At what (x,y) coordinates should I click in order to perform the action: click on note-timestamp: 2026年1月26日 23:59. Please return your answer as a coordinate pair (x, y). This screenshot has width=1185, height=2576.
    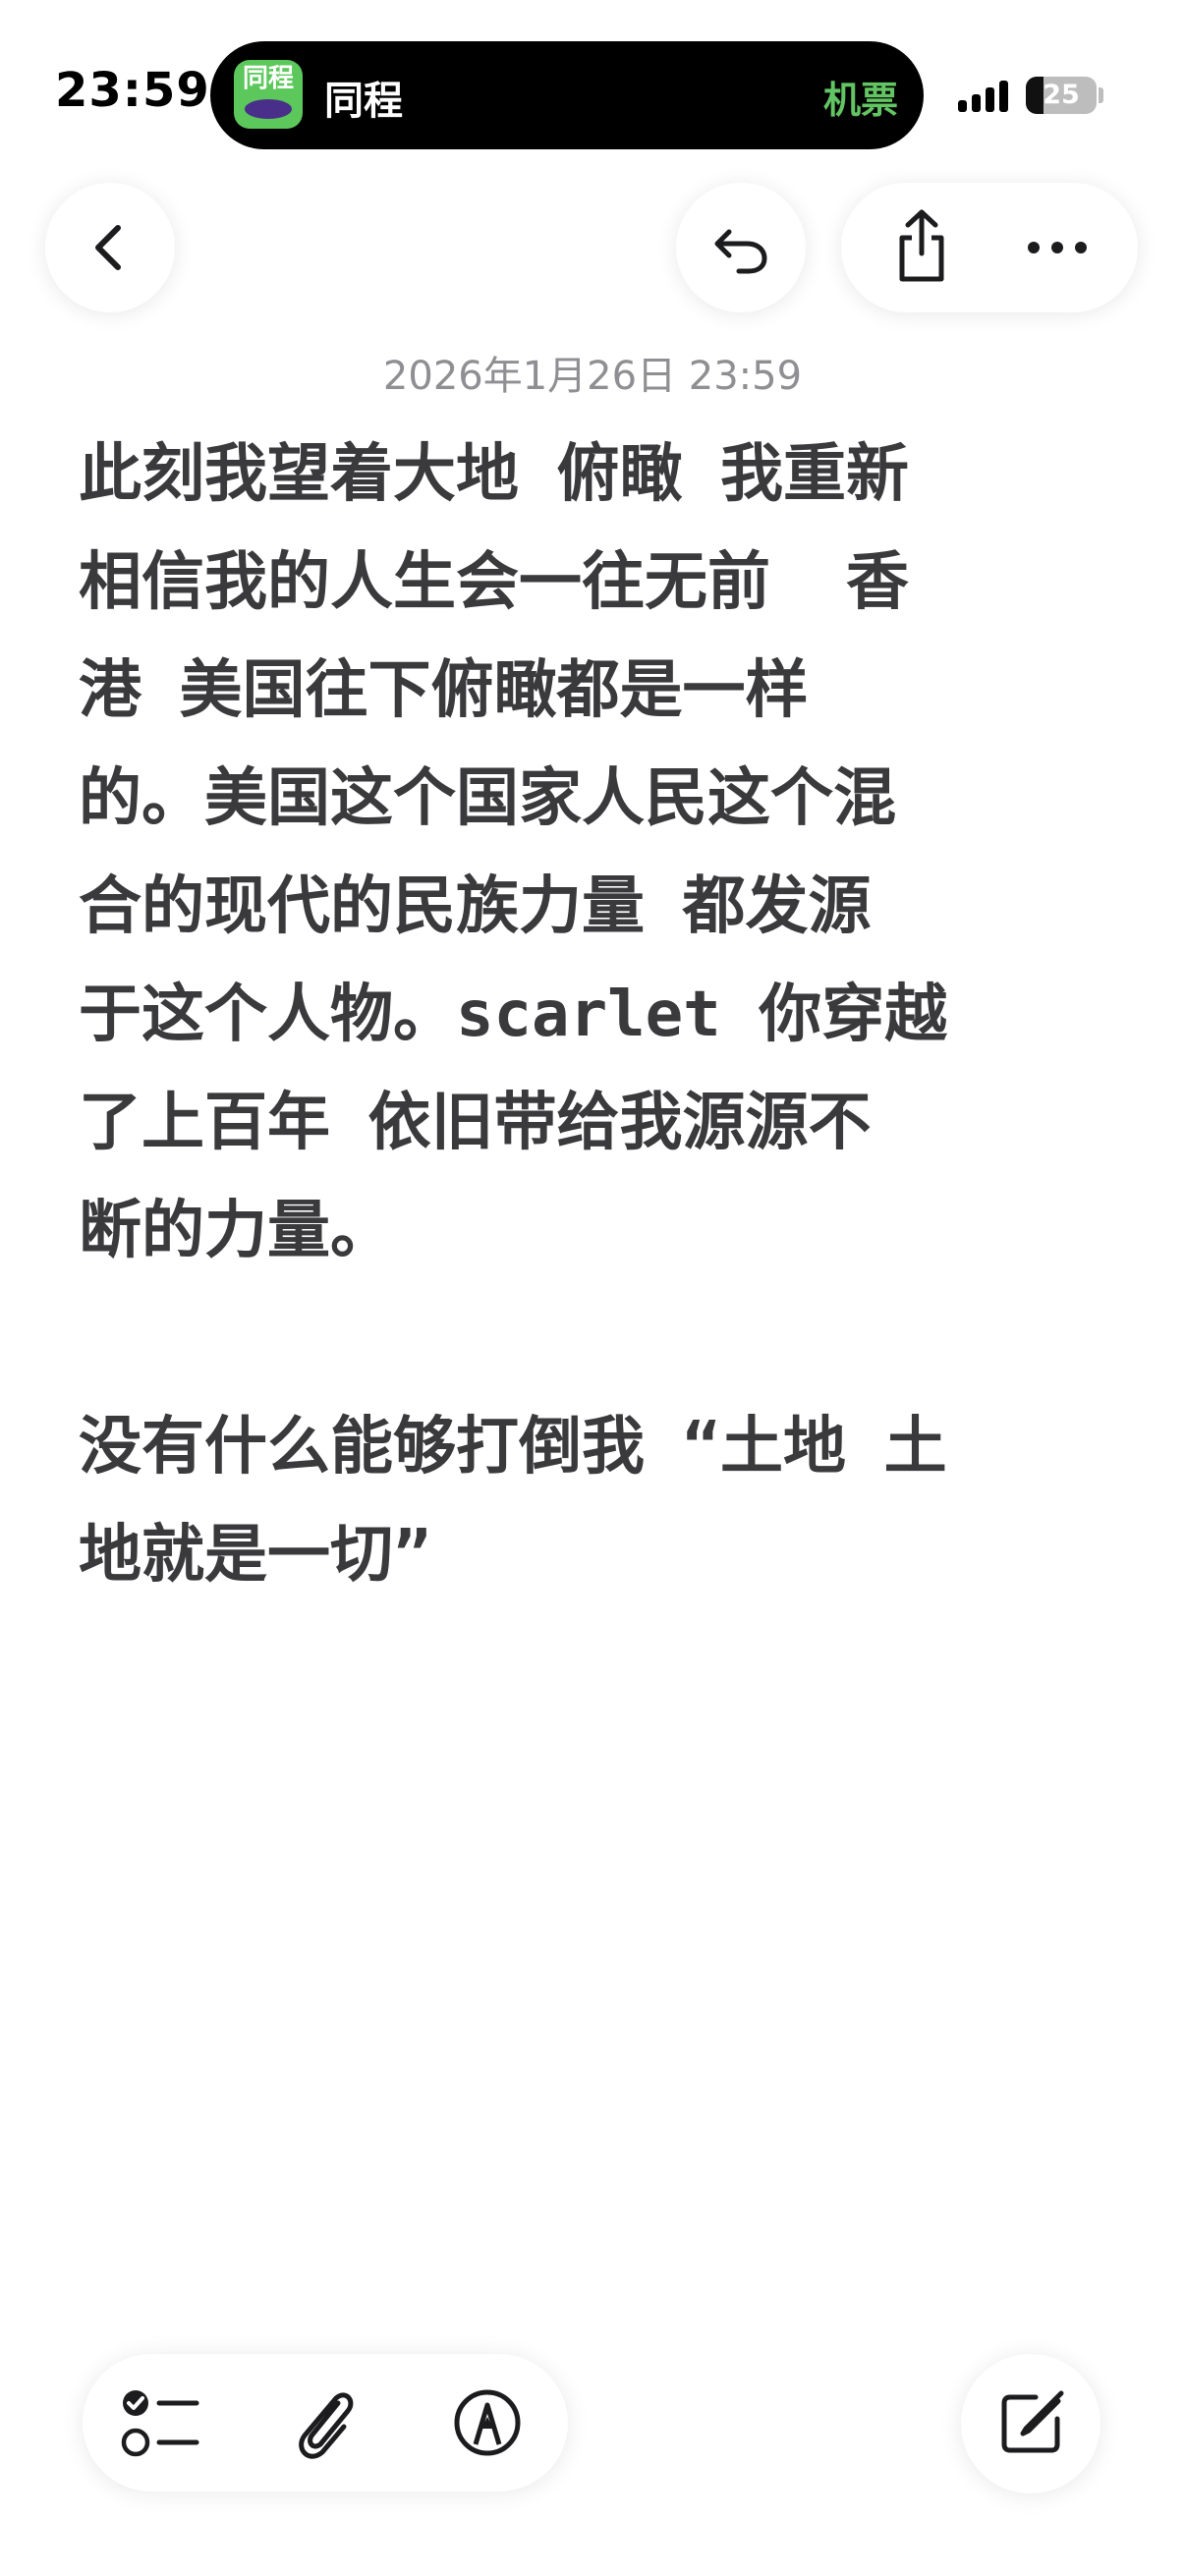
    Looking at the image, I should click on (592, 376).